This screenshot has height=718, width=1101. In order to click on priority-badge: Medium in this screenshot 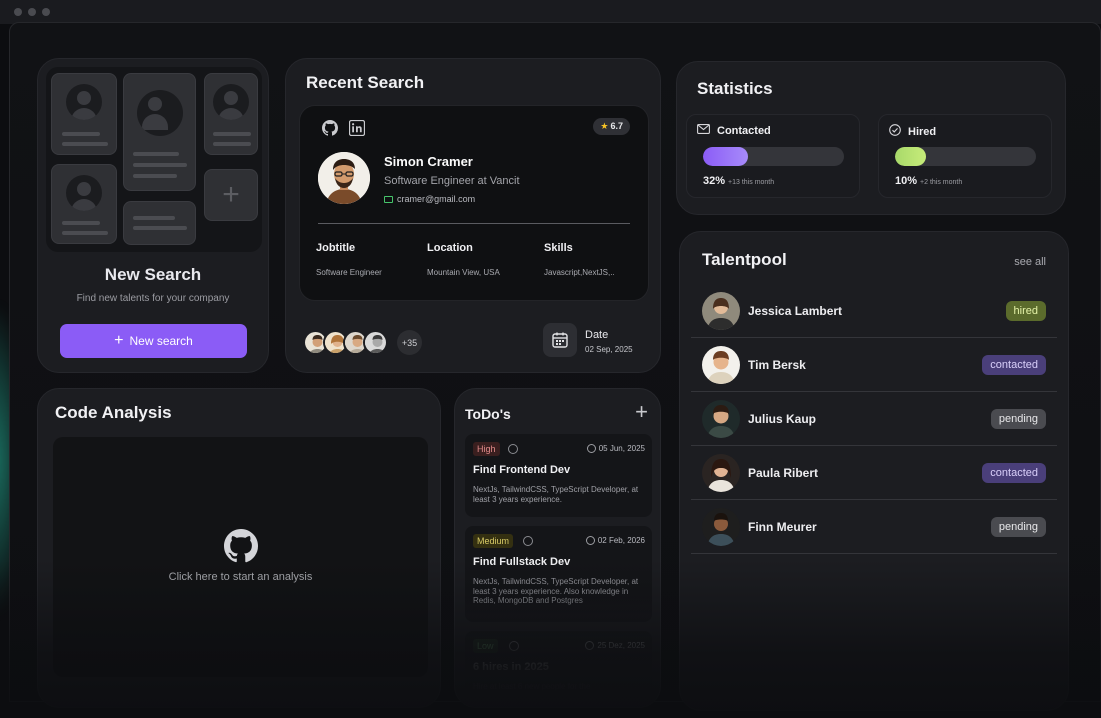, I will do `click(493, 541)`.